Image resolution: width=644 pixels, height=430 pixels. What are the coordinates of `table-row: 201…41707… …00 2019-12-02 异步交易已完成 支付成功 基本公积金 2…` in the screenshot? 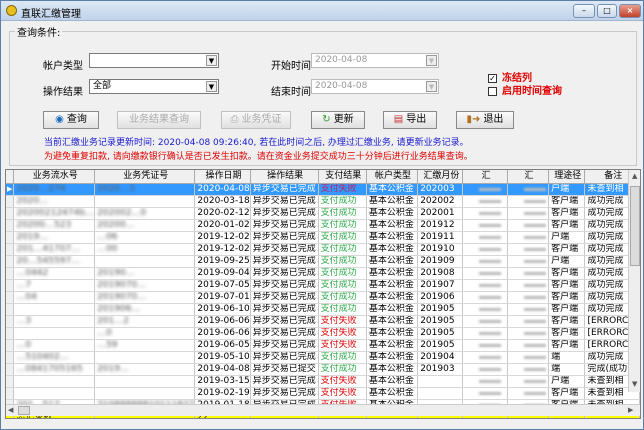 It's located at (323, 249).